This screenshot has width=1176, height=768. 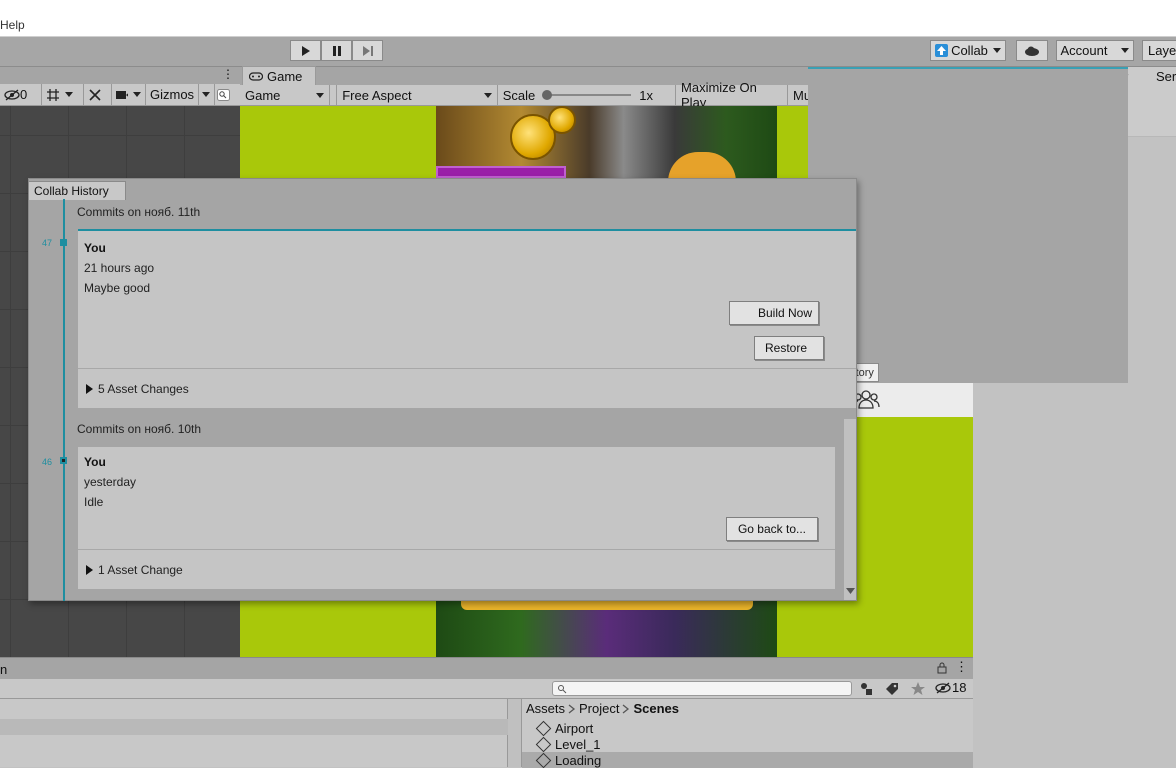 What do you see at coordinates (129, 94) in the screenshot?
I see `camera-dropdown` at bounding box center [129, 94].